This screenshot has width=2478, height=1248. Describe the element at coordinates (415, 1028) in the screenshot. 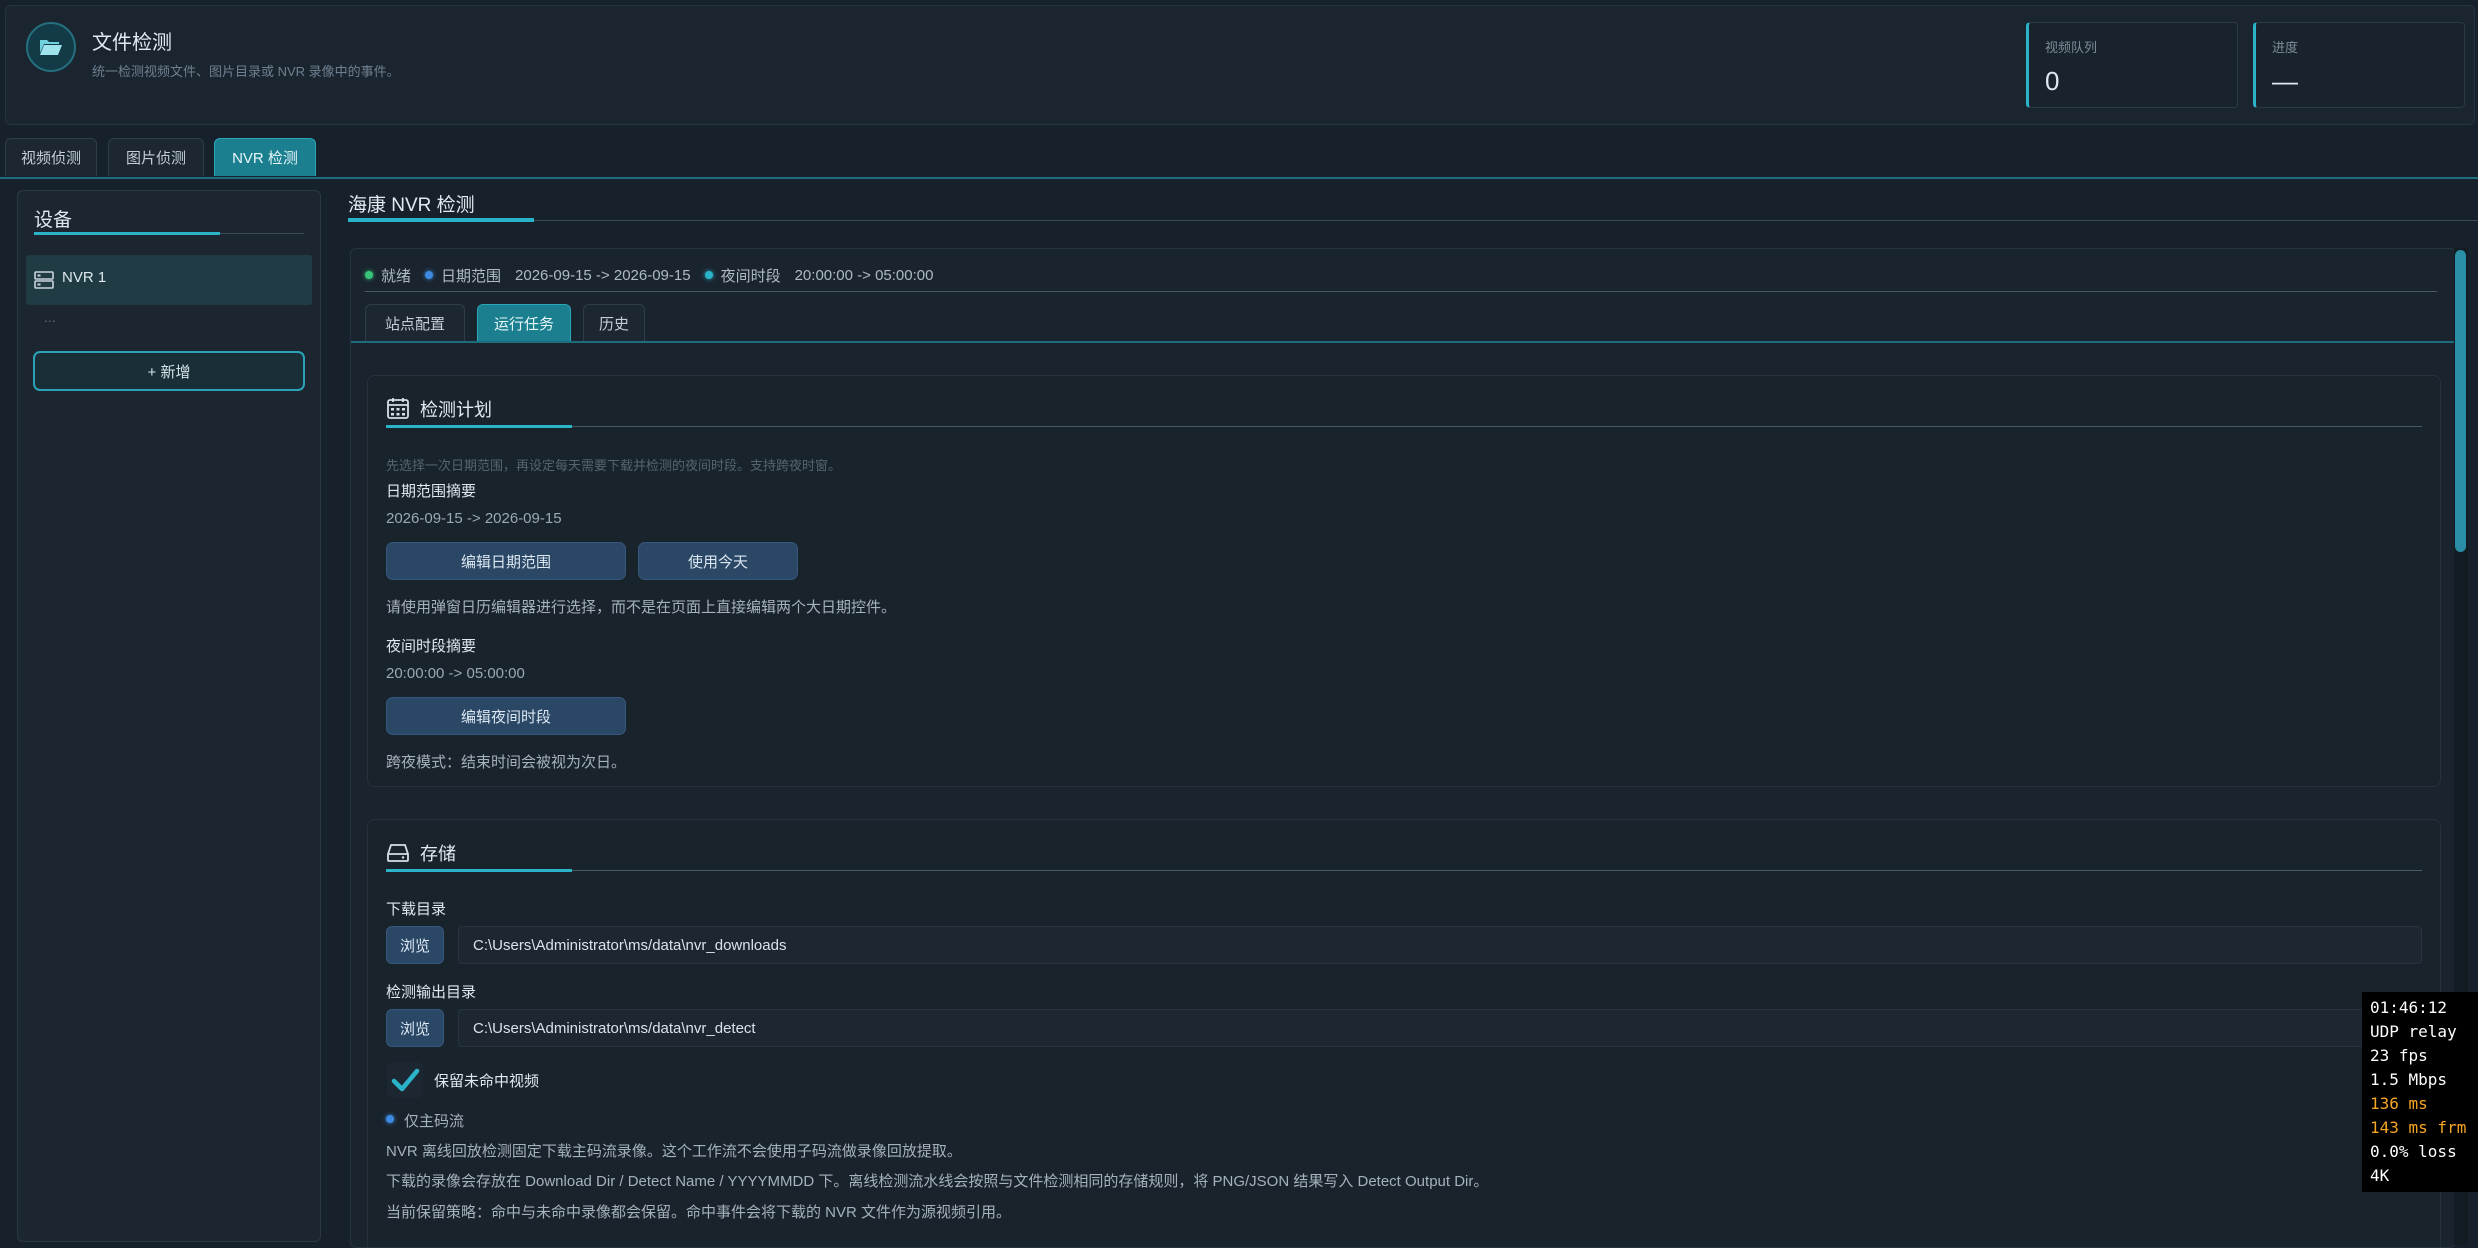

I see `browse-detect-button: 浏览` at that location.